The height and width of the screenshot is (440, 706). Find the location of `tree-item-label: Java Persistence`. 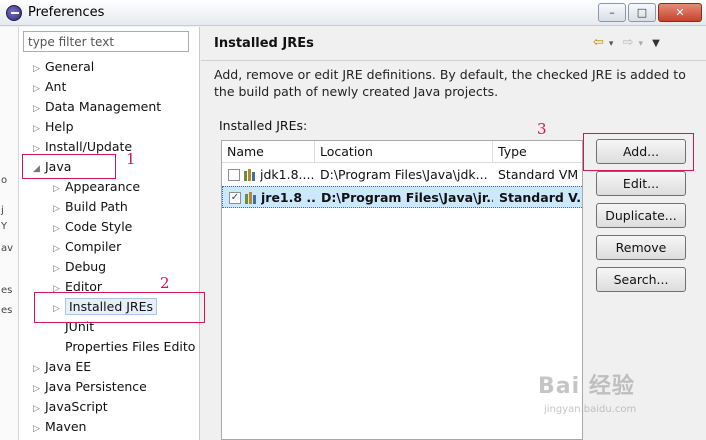

tree-item-label: Java Persistence is located at coordinates (96, 386).